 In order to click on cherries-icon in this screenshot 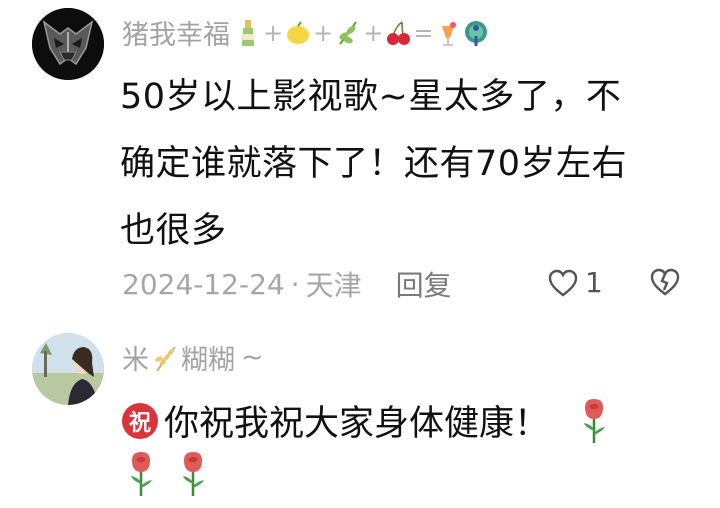, I will do `click(399, 32)`.